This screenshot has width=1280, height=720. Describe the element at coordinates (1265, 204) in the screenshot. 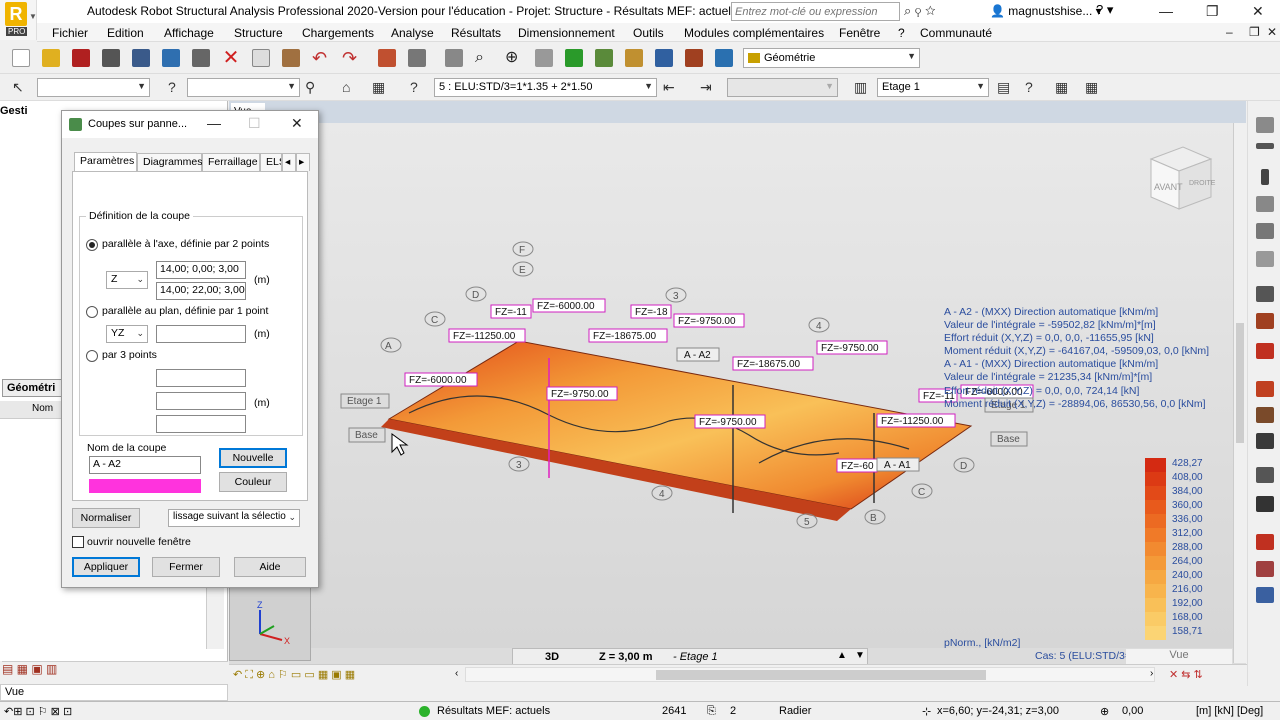

I see `panel-icon` at that location.